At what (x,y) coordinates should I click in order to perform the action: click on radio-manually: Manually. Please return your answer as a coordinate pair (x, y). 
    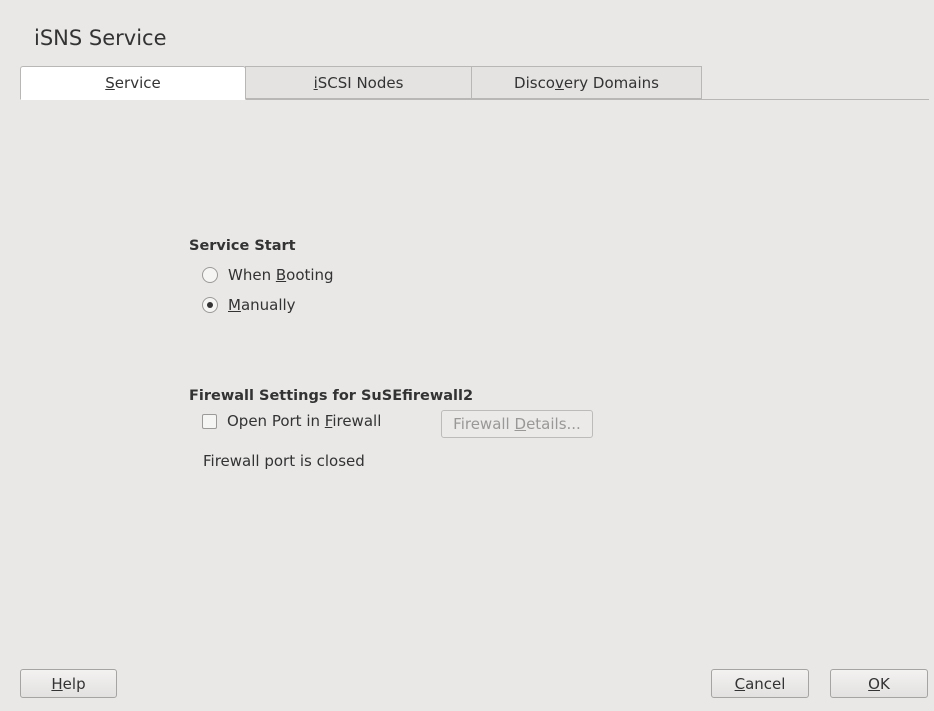
    Looking at the image, I should click on (249, 305).